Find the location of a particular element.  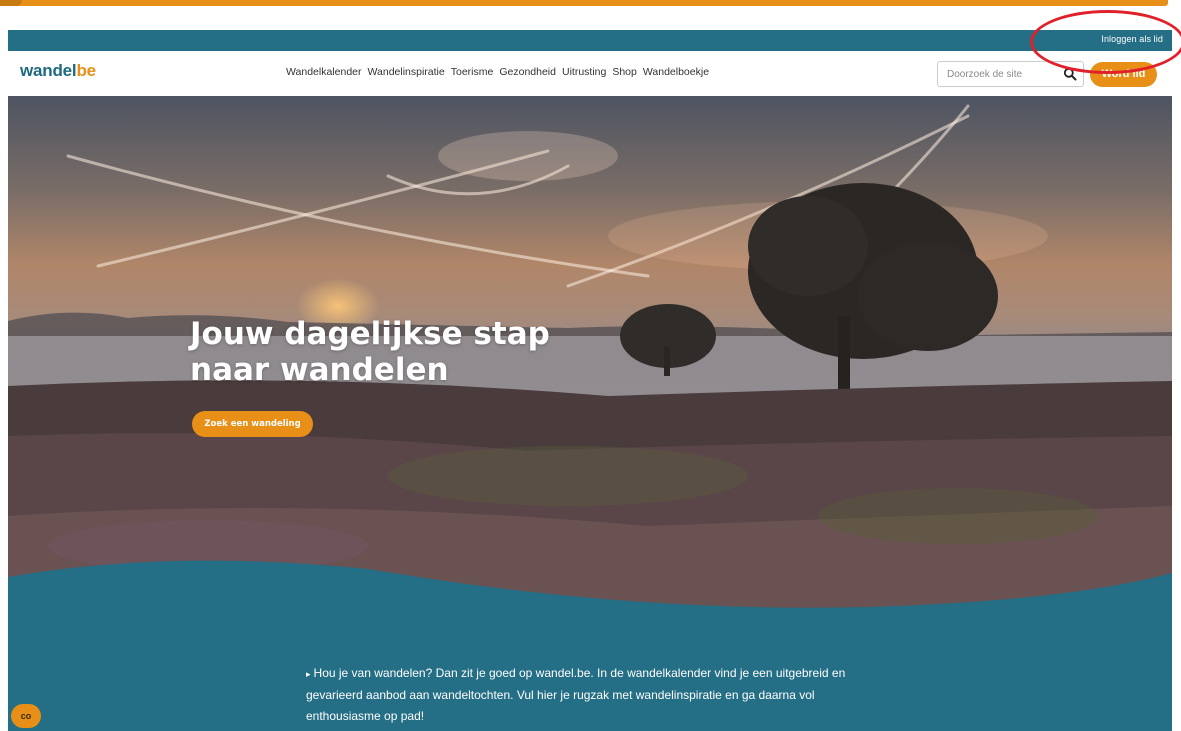

hero-title-line-2: naar wandelen is located at coordinates (319, 370).